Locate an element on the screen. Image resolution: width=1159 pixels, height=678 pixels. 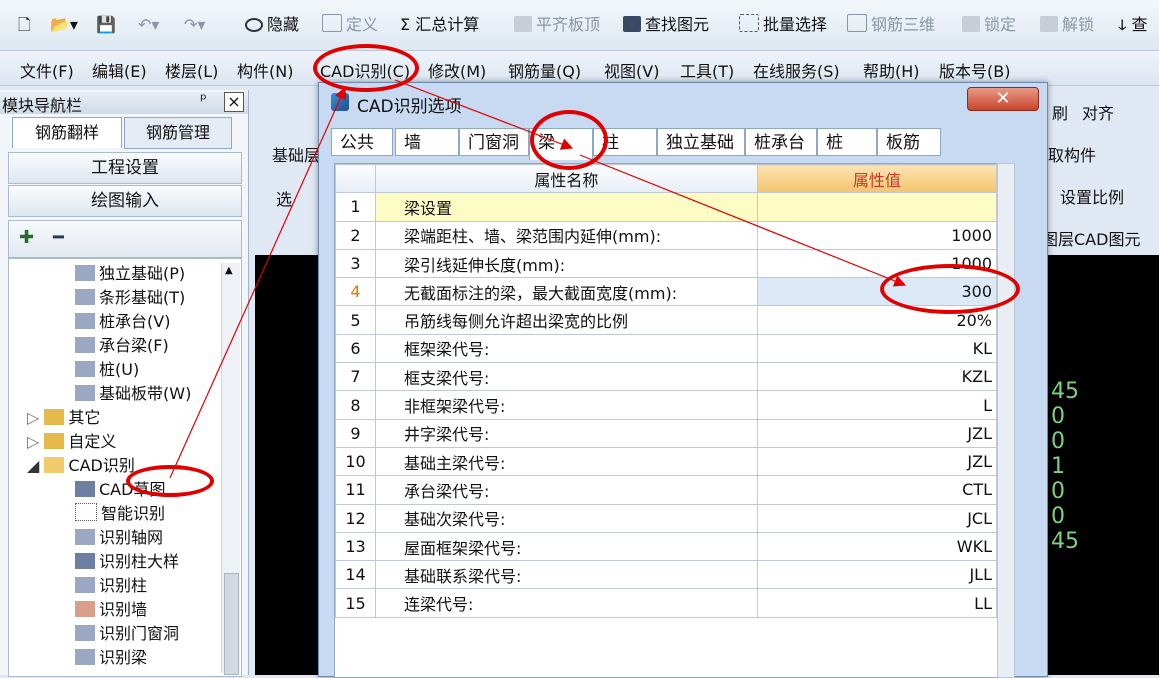
arrow-to-value is located at coordinates (743, 220).